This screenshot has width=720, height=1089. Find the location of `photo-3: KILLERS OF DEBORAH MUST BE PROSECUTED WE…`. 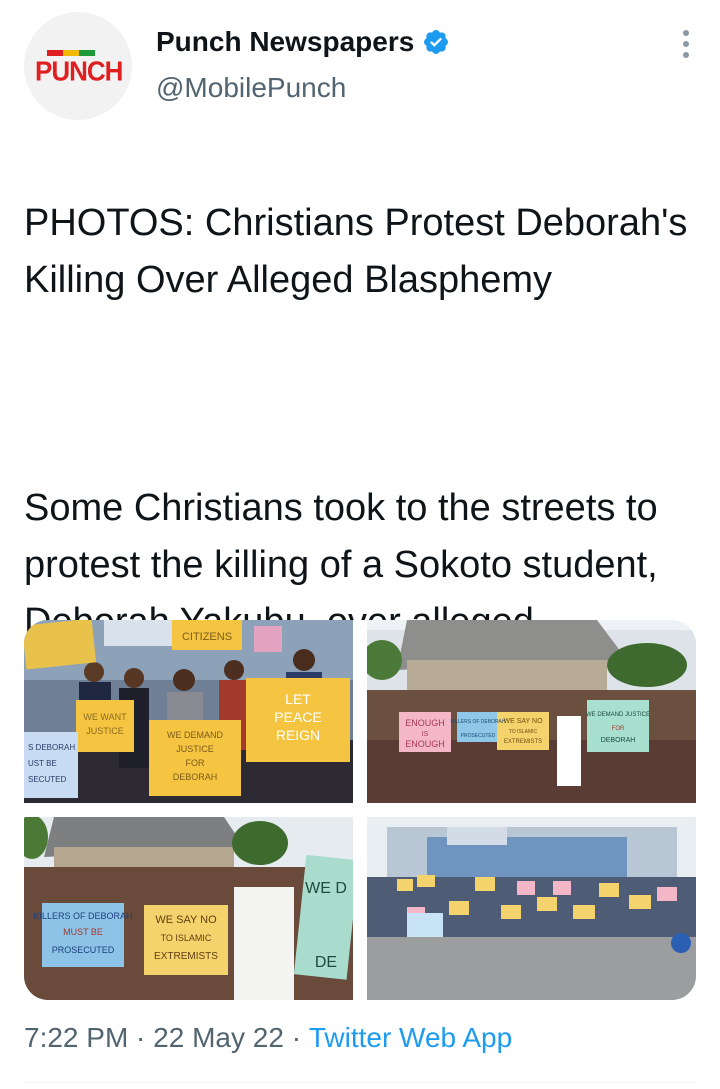

photo-3: KILLERS OF DEBORAH MUST BE PROSECUTED WE… is located at coordinates (188, 908).